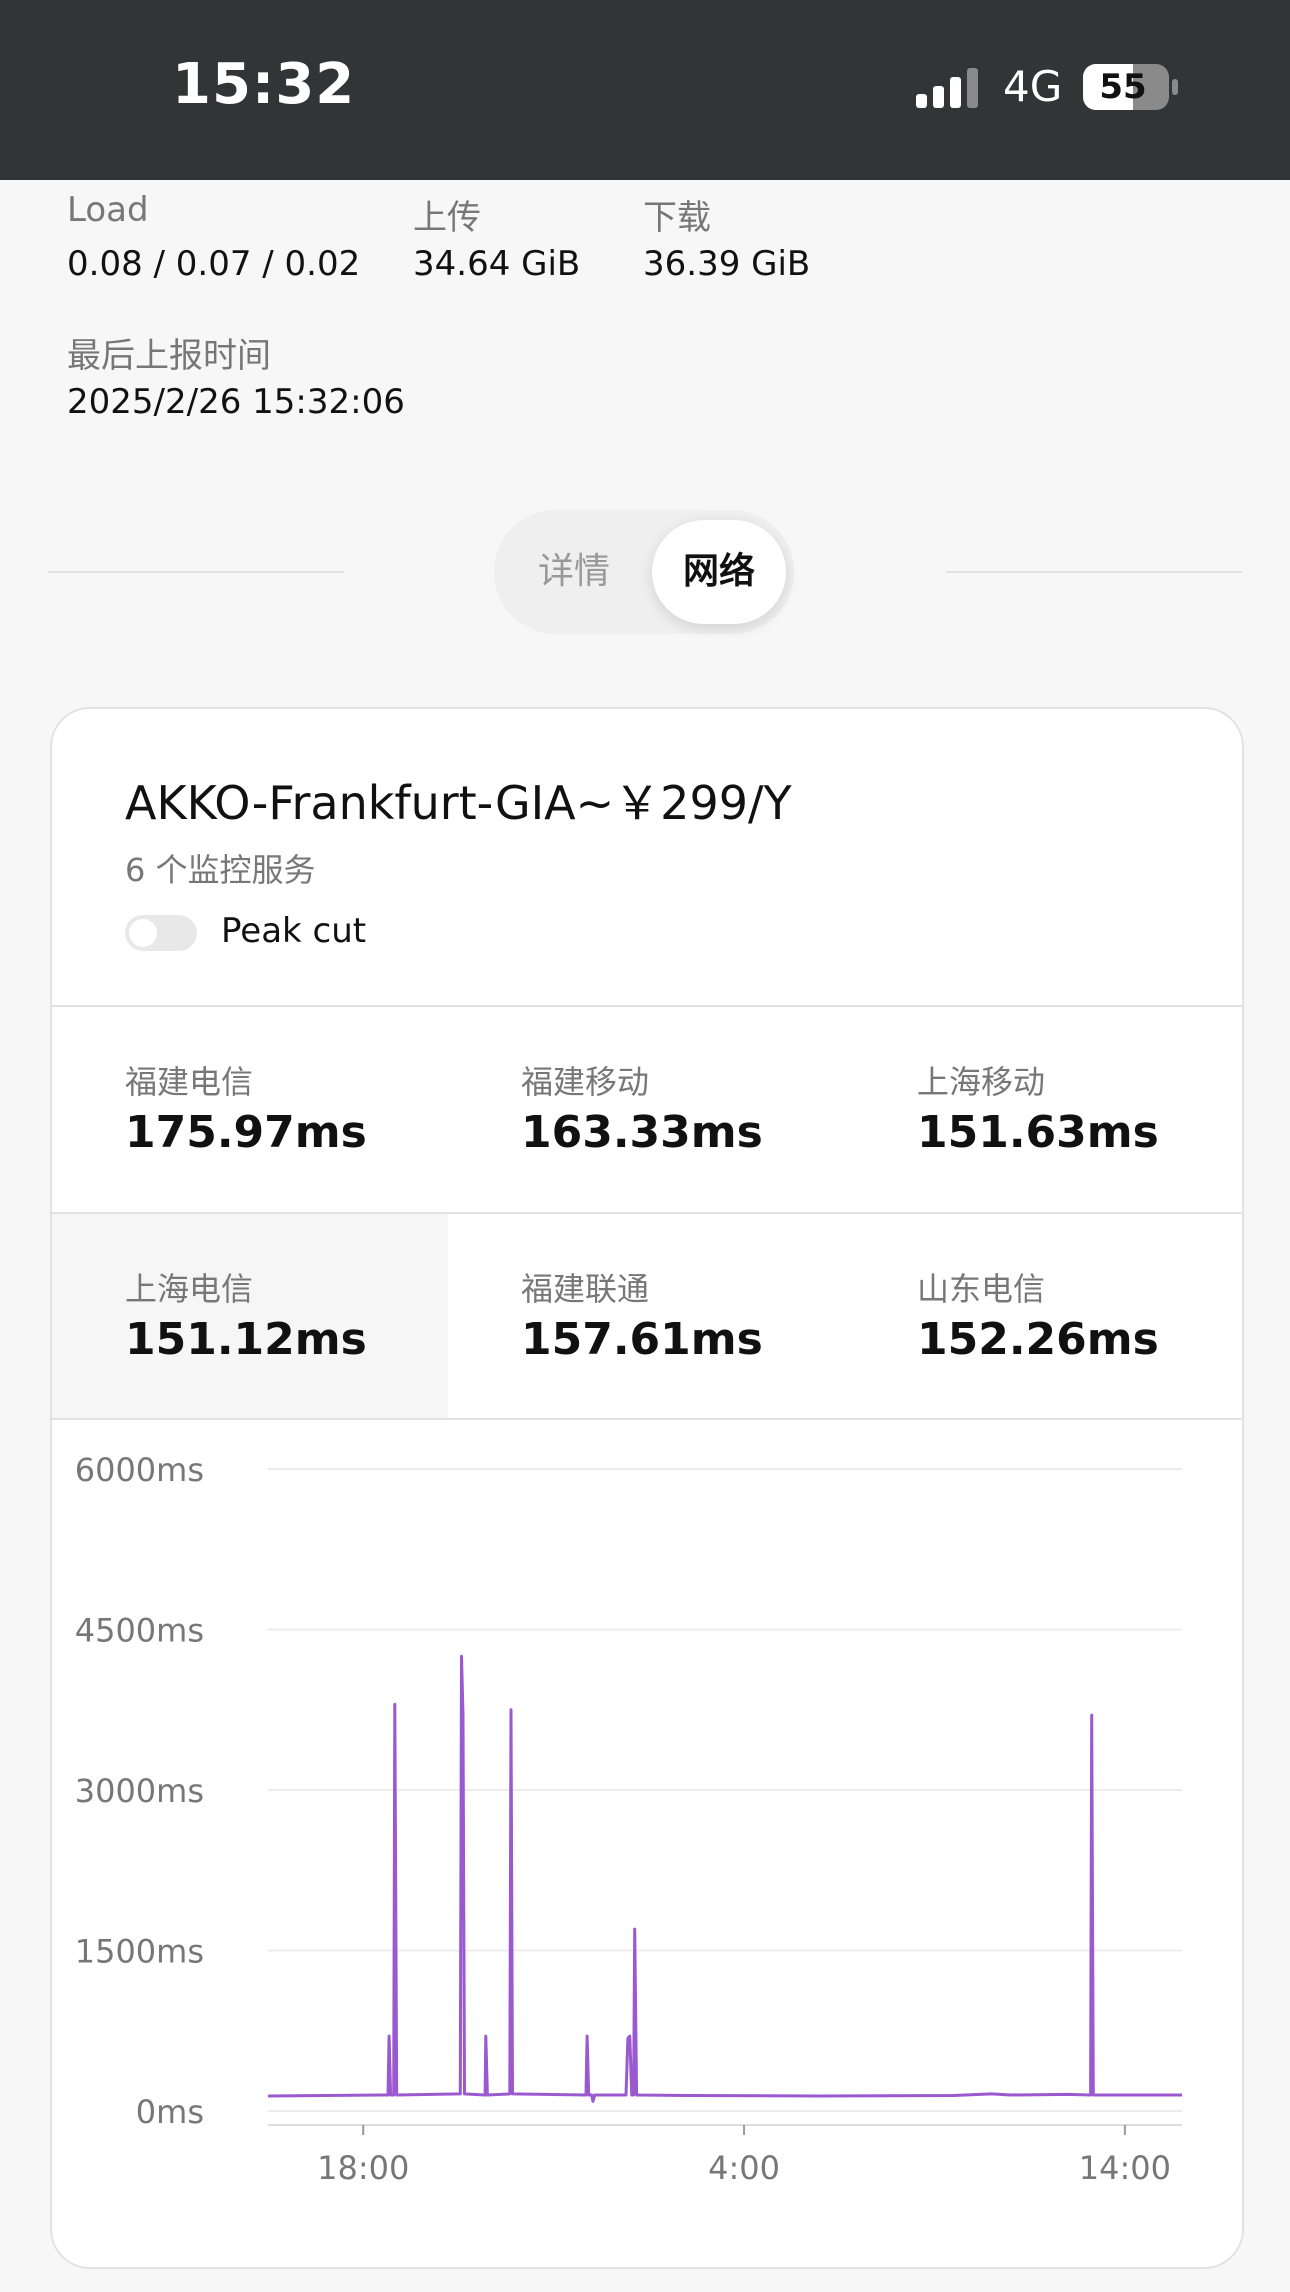 This screenshot has width=1290, height=2292. What do you see at coordinates (236, 402) in the screenshot?
I see `last-report-value: 2025/2/26 15:32:06` at bounding box center [236, 402].